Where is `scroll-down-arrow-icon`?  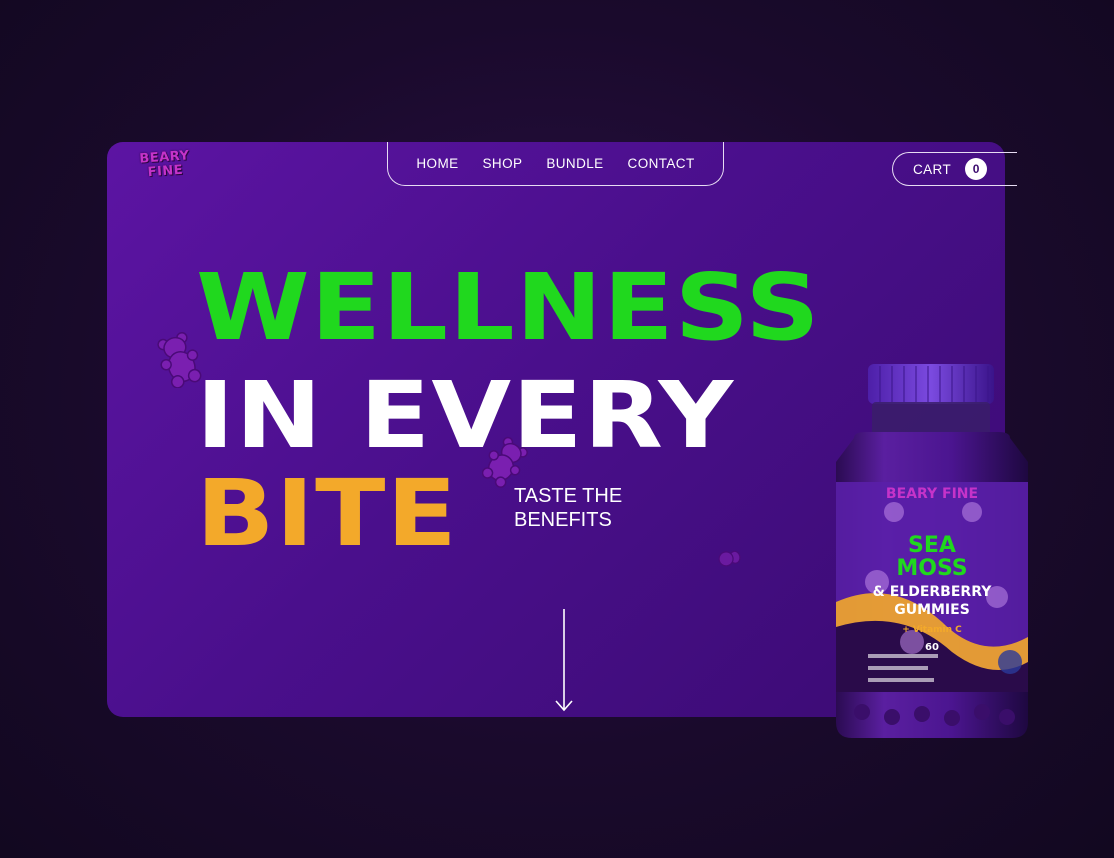
scroll-down-arrow-icon is located at coordinates (564, 661).